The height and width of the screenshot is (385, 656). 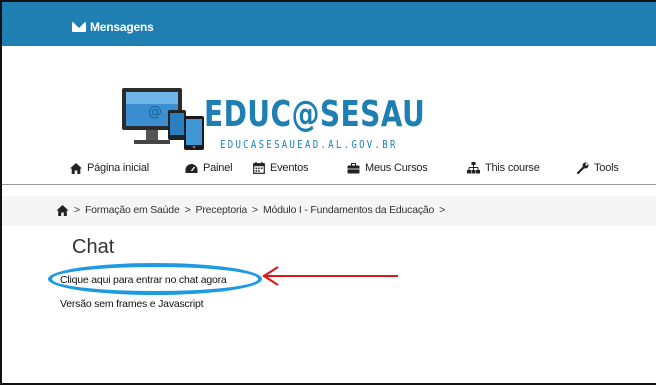 I want to click on breadcrumb-item-preceptoria: Preceptoria, so click(x=222, y=210).